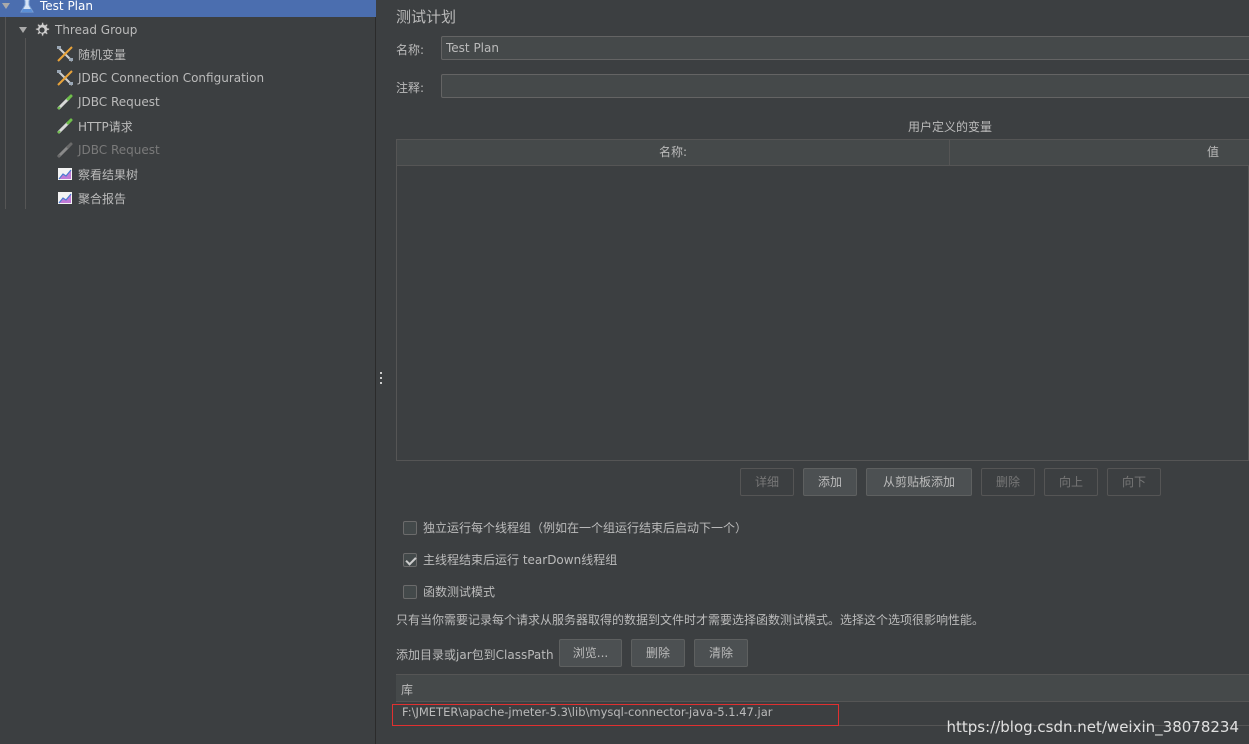 The height and width of the screenshot is (744, 1249). Describe the element at coordinates (27, 7) in the screenshot. I see `test-plan-icon` at that location.